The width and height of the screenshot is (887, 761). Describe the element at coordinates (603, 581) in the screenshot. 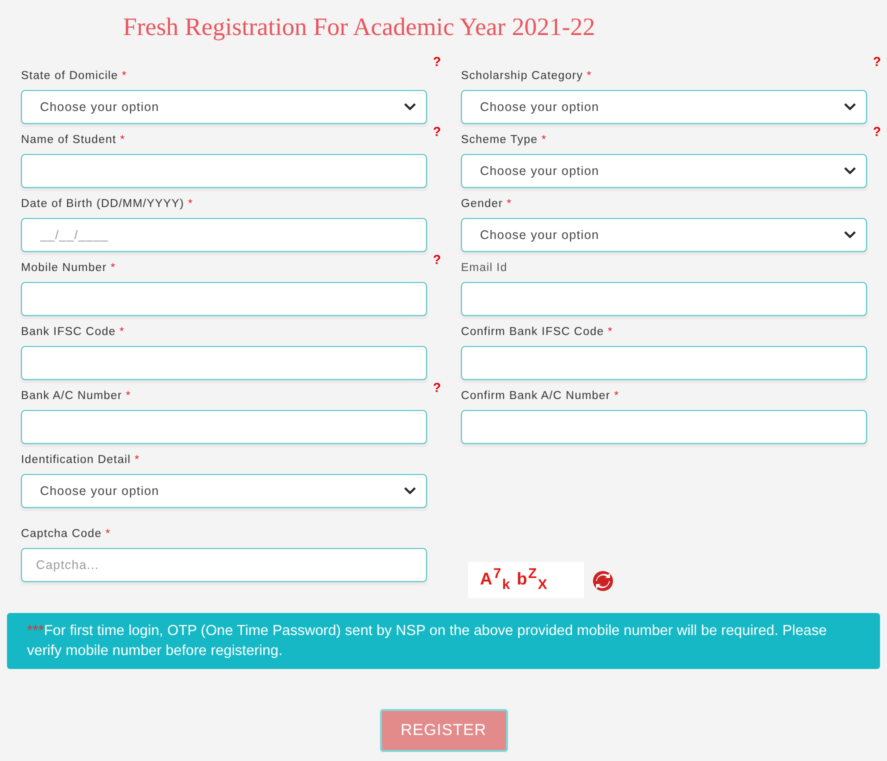

I see `refresh-icon` at that location.